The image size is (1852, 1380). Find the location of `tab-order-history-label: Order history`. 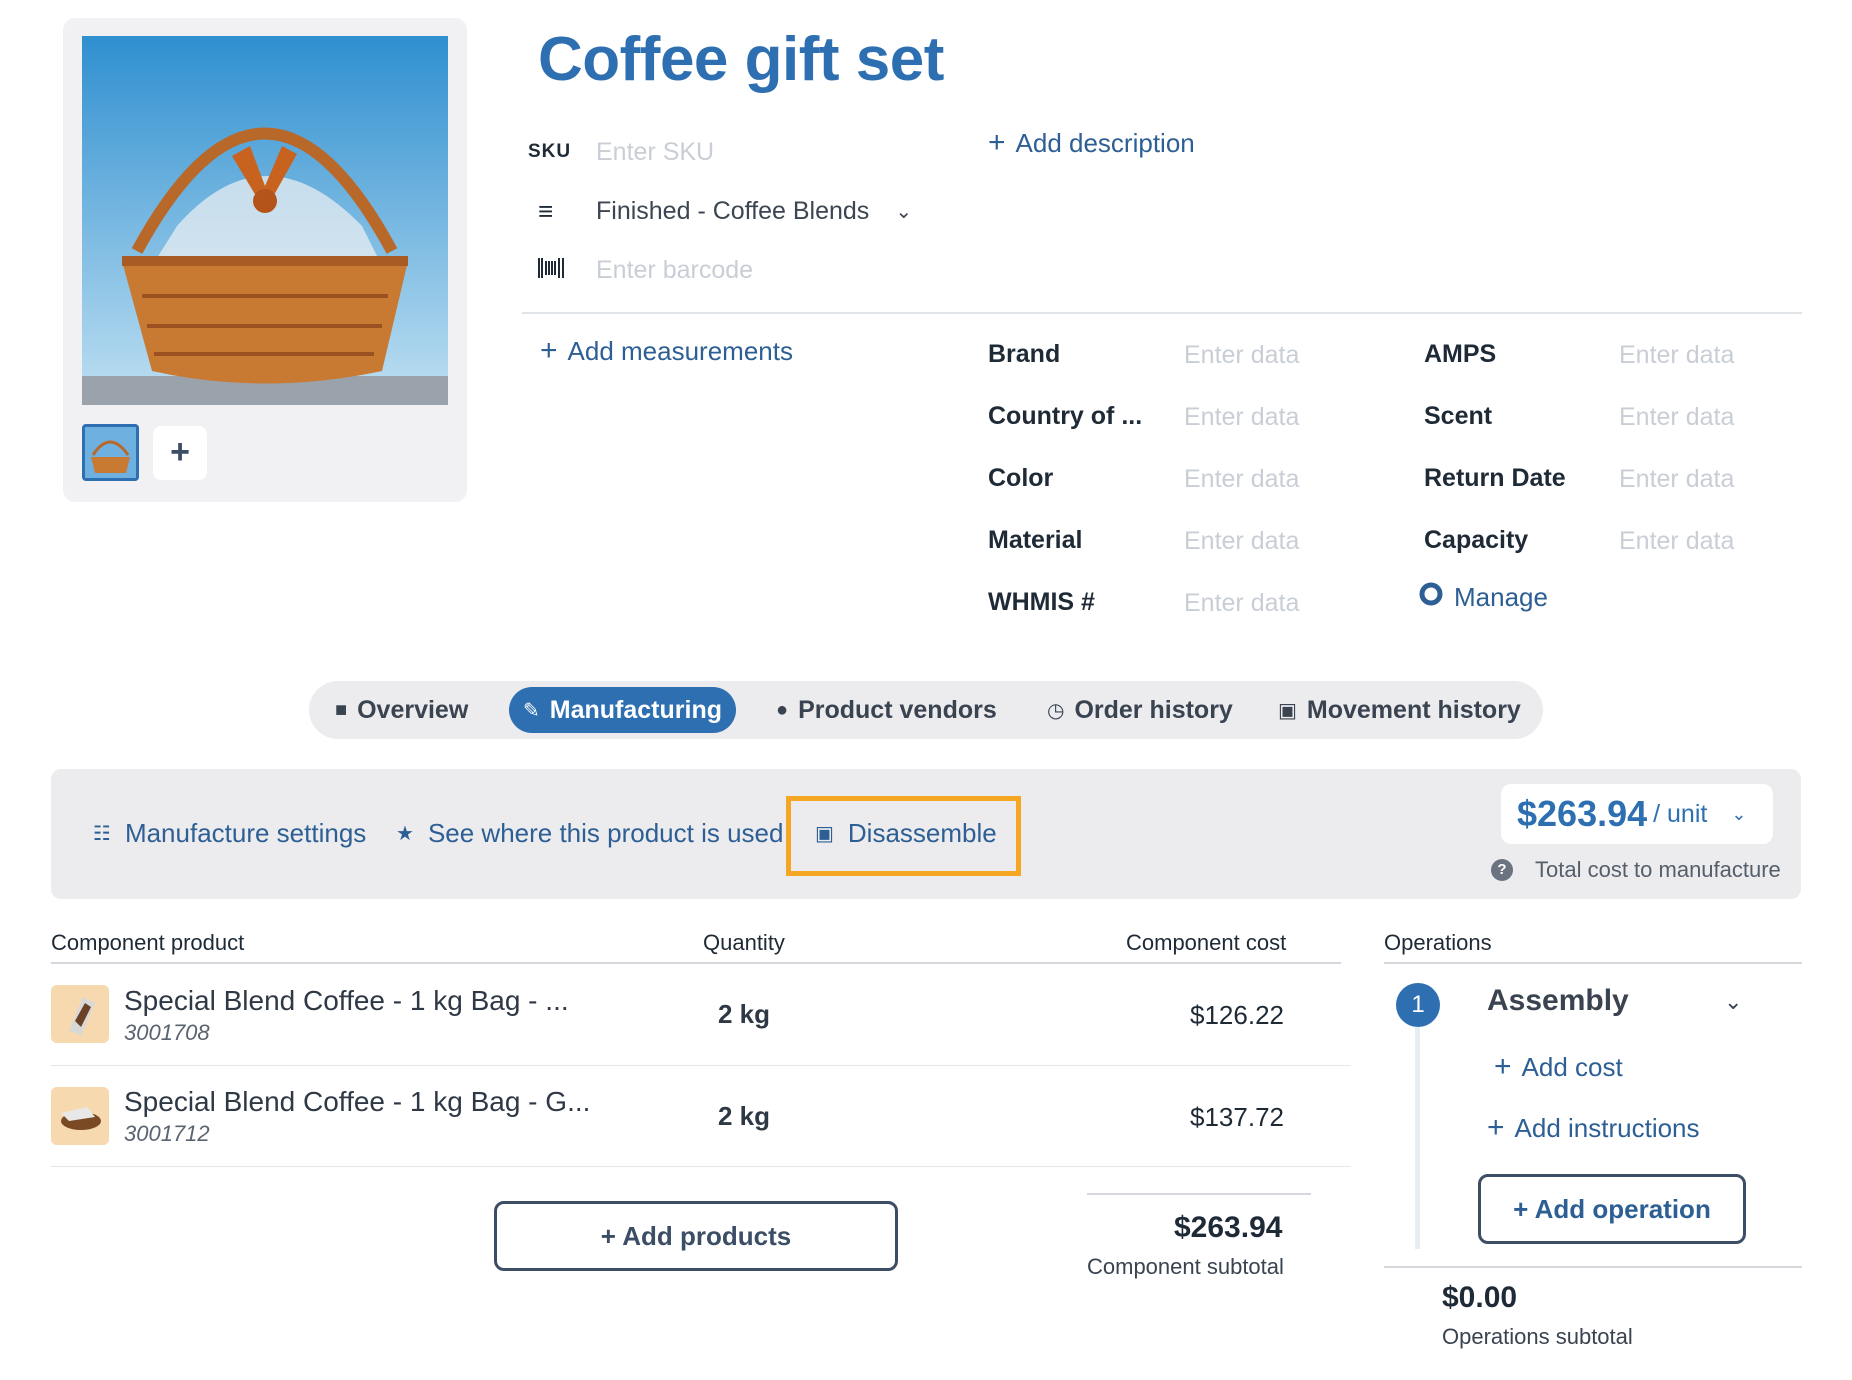

tab-order-history-label: Order history is located at coordinates (1153, 709).